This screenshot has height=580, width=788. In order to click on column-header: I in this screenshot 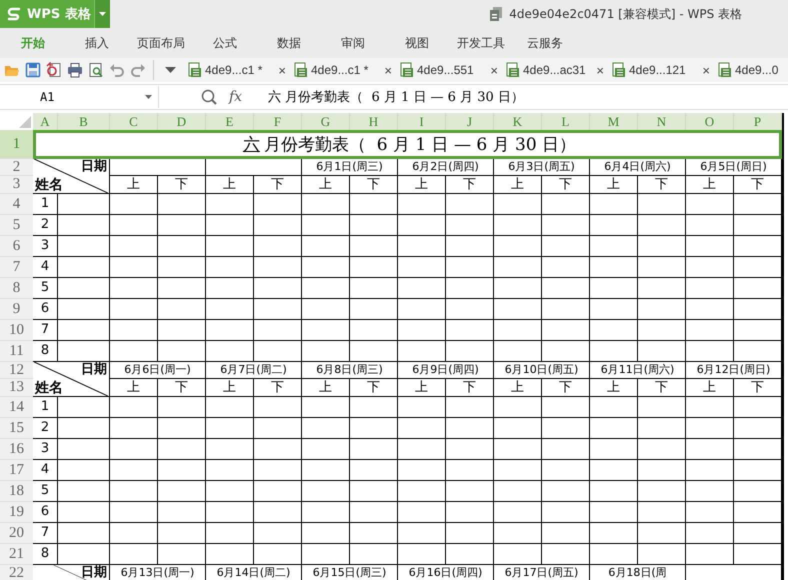, I will do `click(422, 121)`.